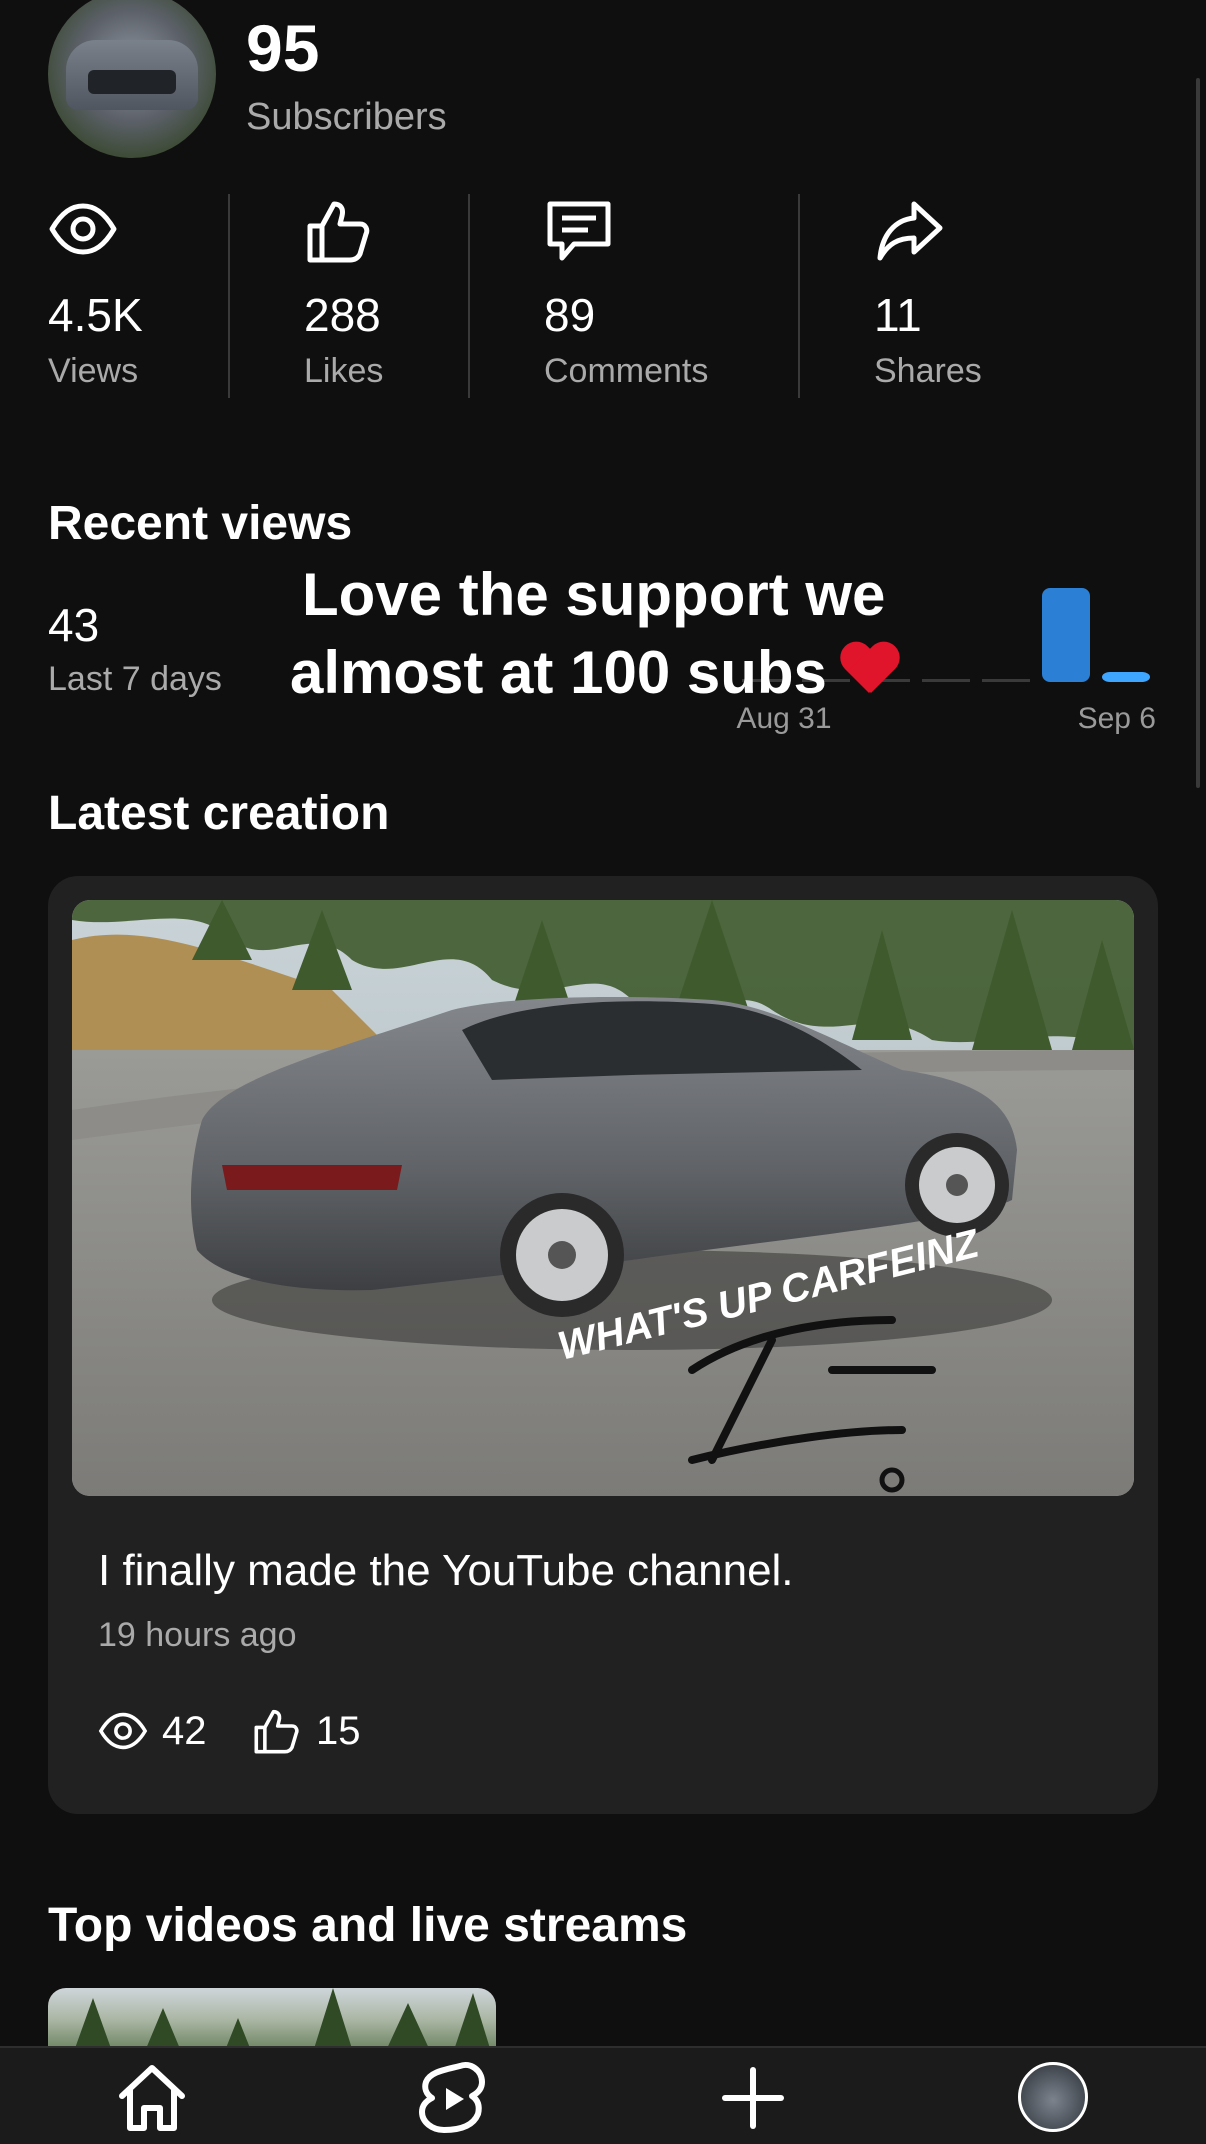 This screenshot has width=1206, height=2144. I want to click on video-likes-count: 15, so click(338, 1730).